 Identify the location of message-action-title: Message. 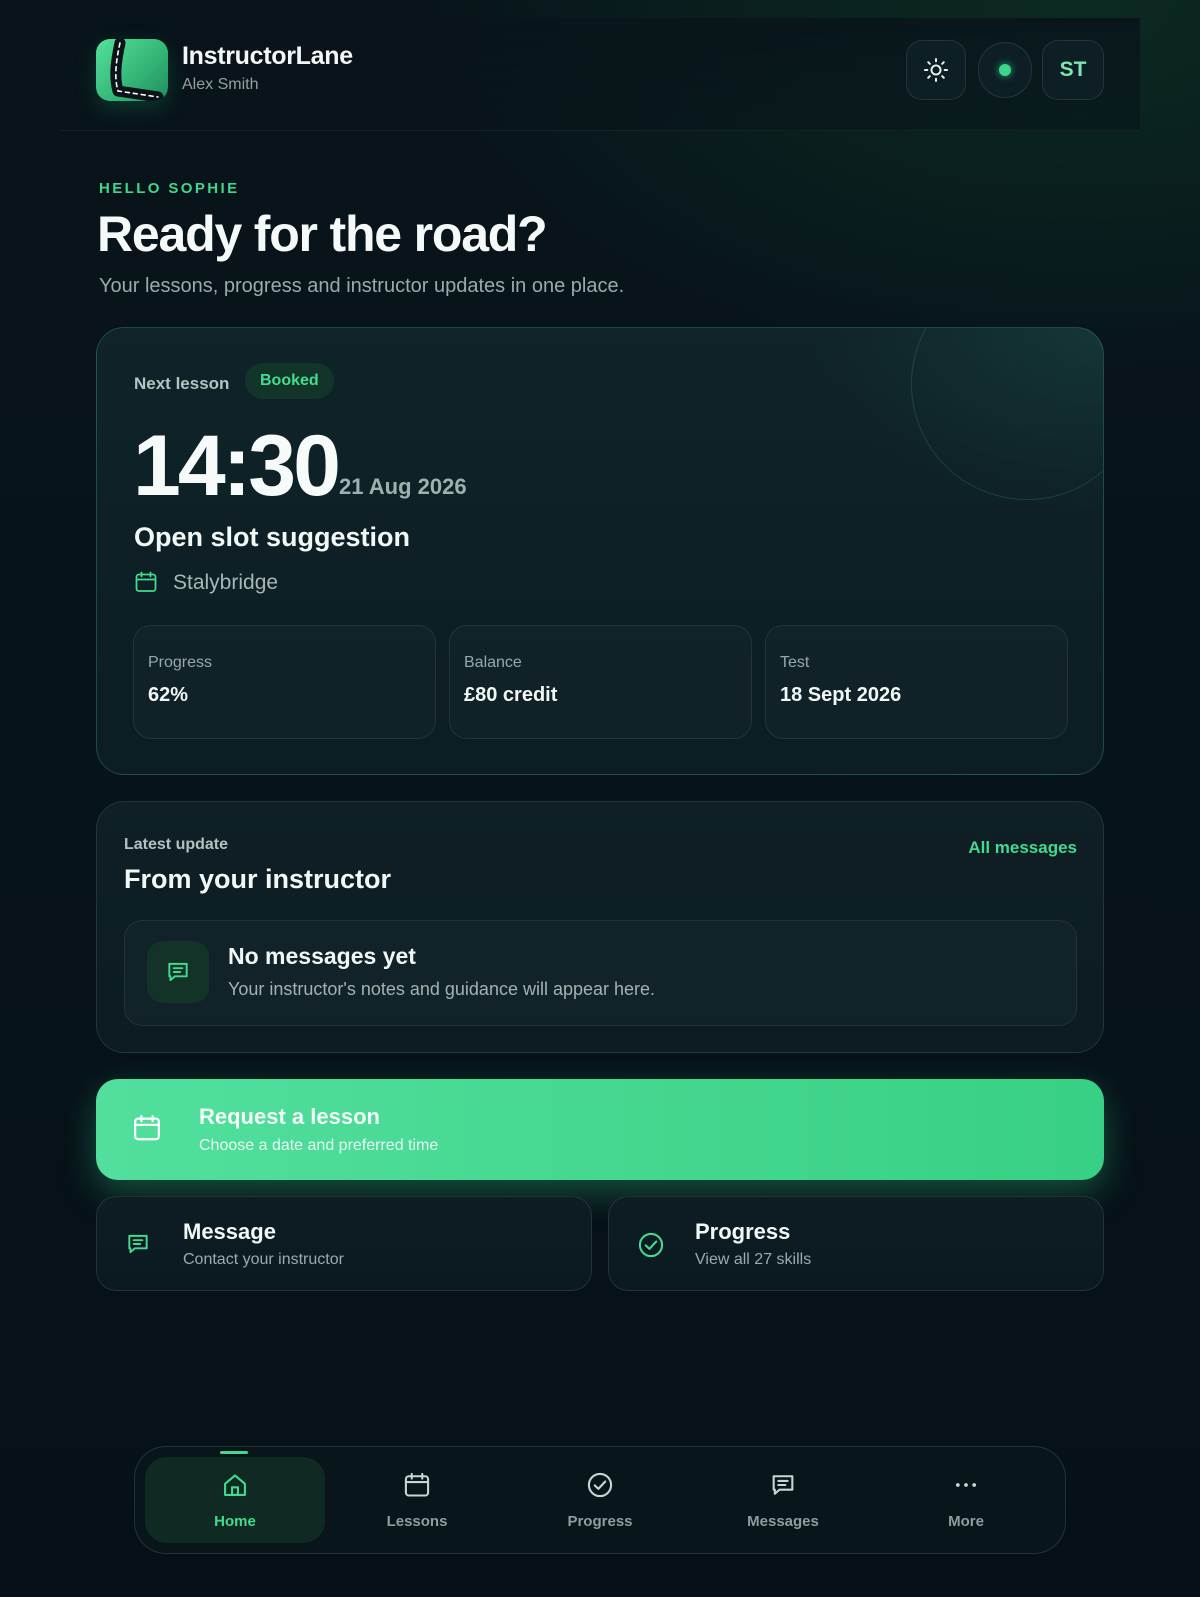
(229, 1231).